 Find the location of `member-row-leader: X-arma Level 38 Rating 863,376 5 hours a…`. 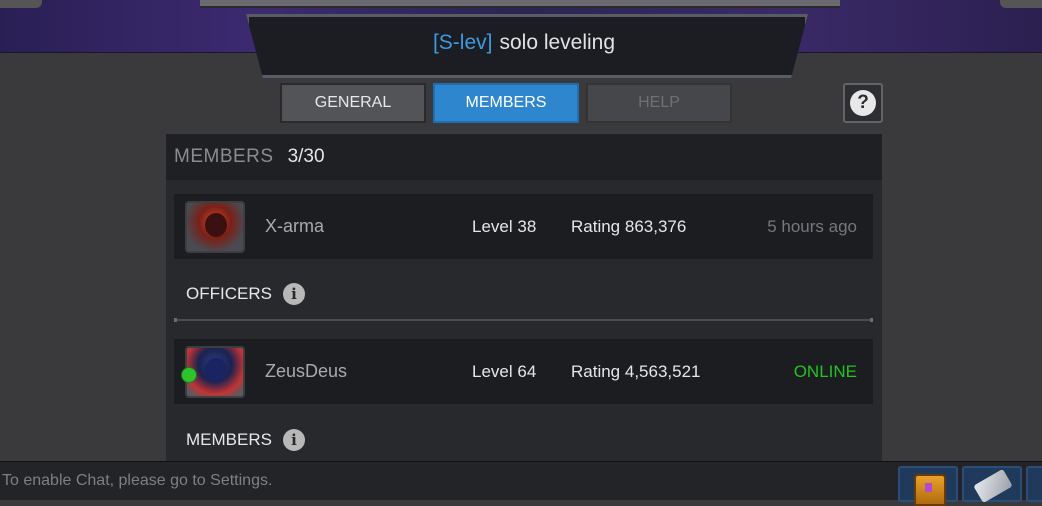

member-row-leader: X-arma Level 38 Rating 863,376 5 hours a… is located at coordinates (523, 226).